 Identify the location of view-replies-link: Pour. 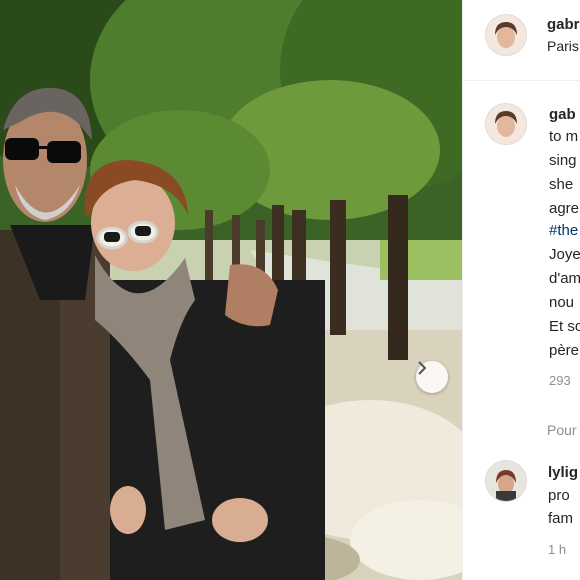
(562, 430).